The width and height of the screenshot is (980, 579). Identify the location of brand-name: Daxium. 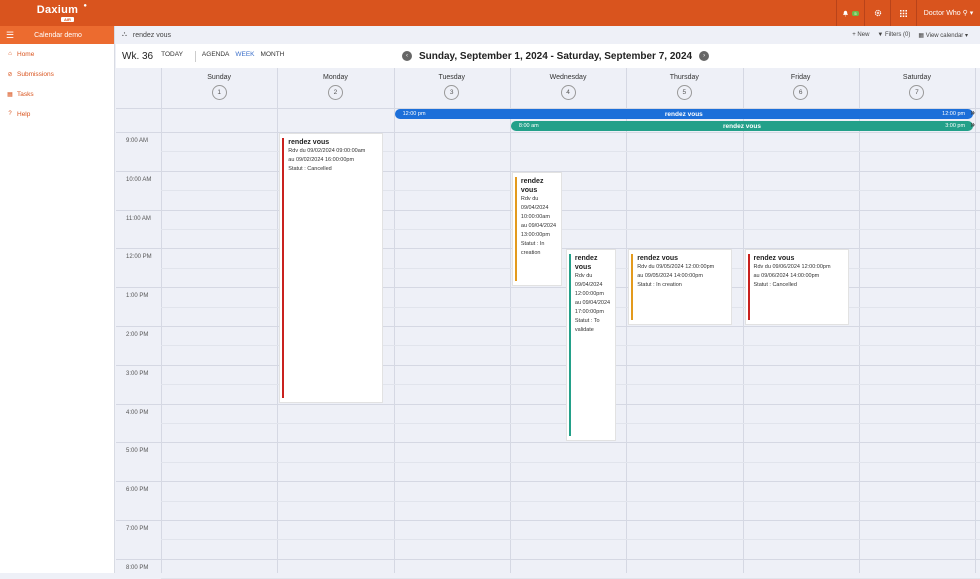
(57, 10).